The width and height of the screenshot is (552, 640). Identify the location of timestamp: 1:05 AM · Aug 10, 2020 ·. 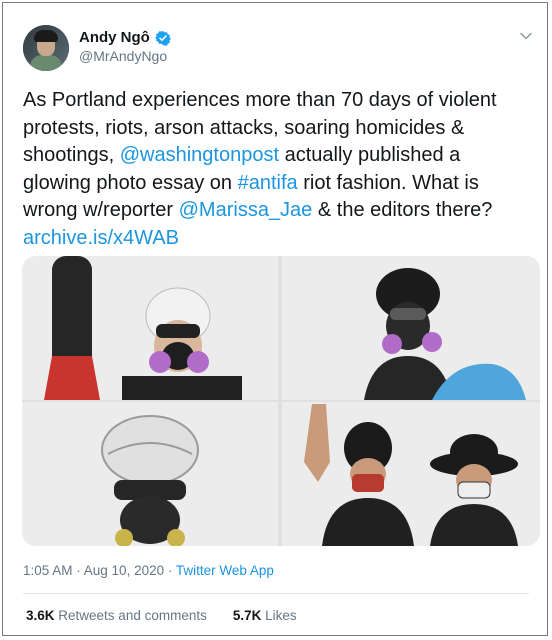
(99, 570).